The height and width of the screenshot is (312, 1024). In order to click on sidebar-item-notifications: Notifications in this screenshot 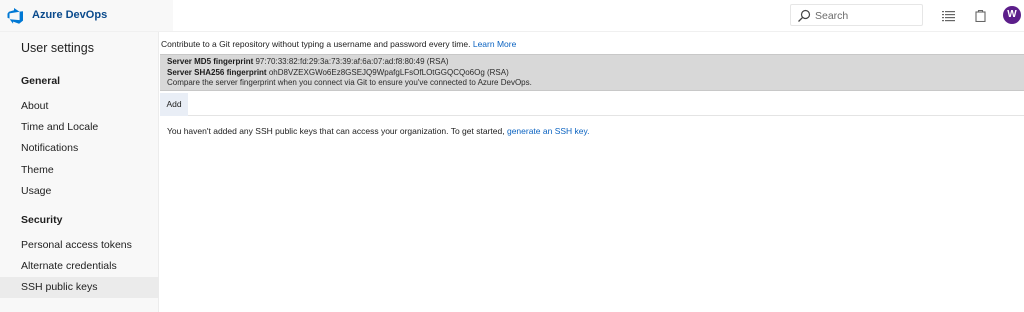, I will do `click(79, 148)`.